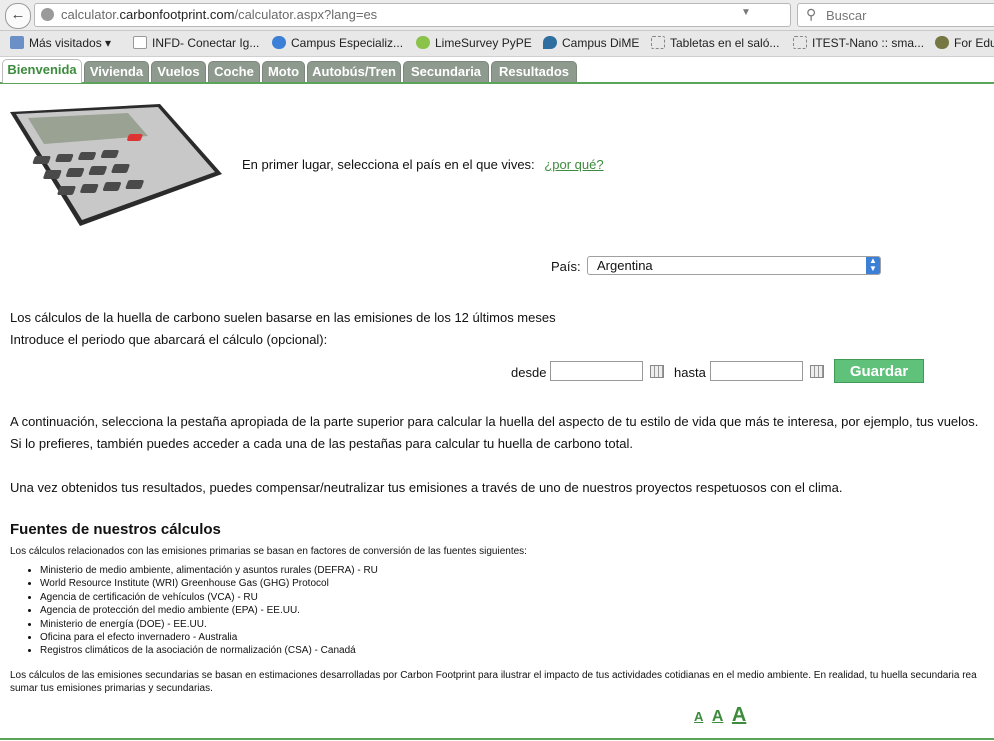  Describe the element at coordinates (566, 266) in the screenshot. I see `country-label: País:` at that location.